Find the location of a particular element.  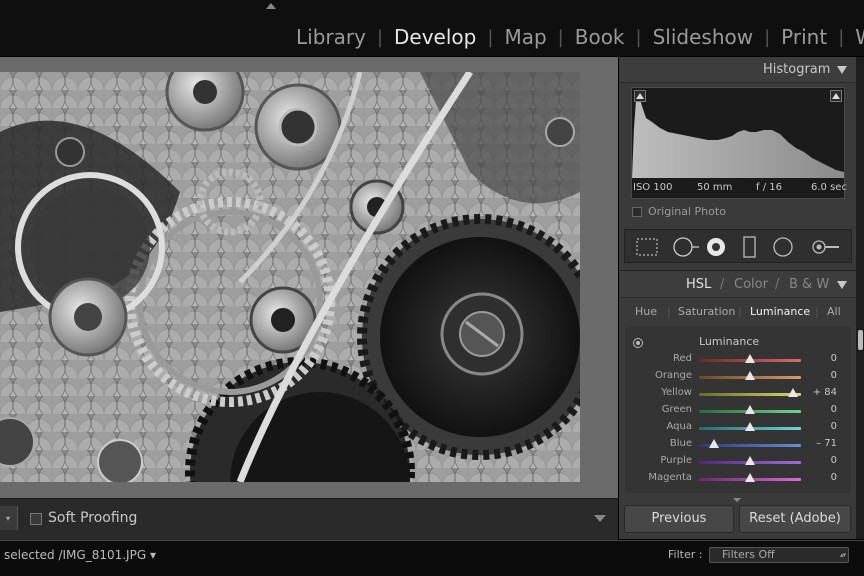

slider-label: Orange is located at coordinates (673, 375).